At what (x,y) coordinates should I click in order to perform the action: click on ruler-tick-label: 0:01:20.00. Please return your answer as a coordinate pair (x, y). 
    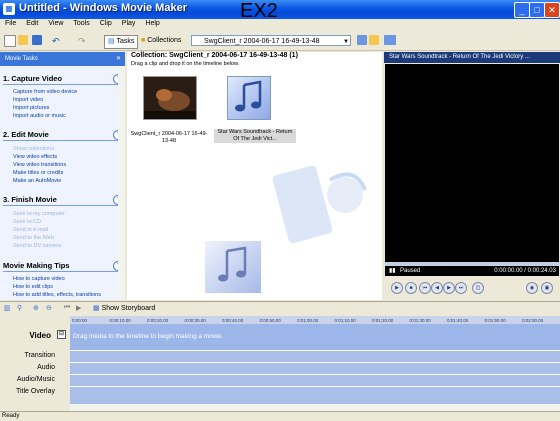
    Looking at the image, I should click on (383, 320).